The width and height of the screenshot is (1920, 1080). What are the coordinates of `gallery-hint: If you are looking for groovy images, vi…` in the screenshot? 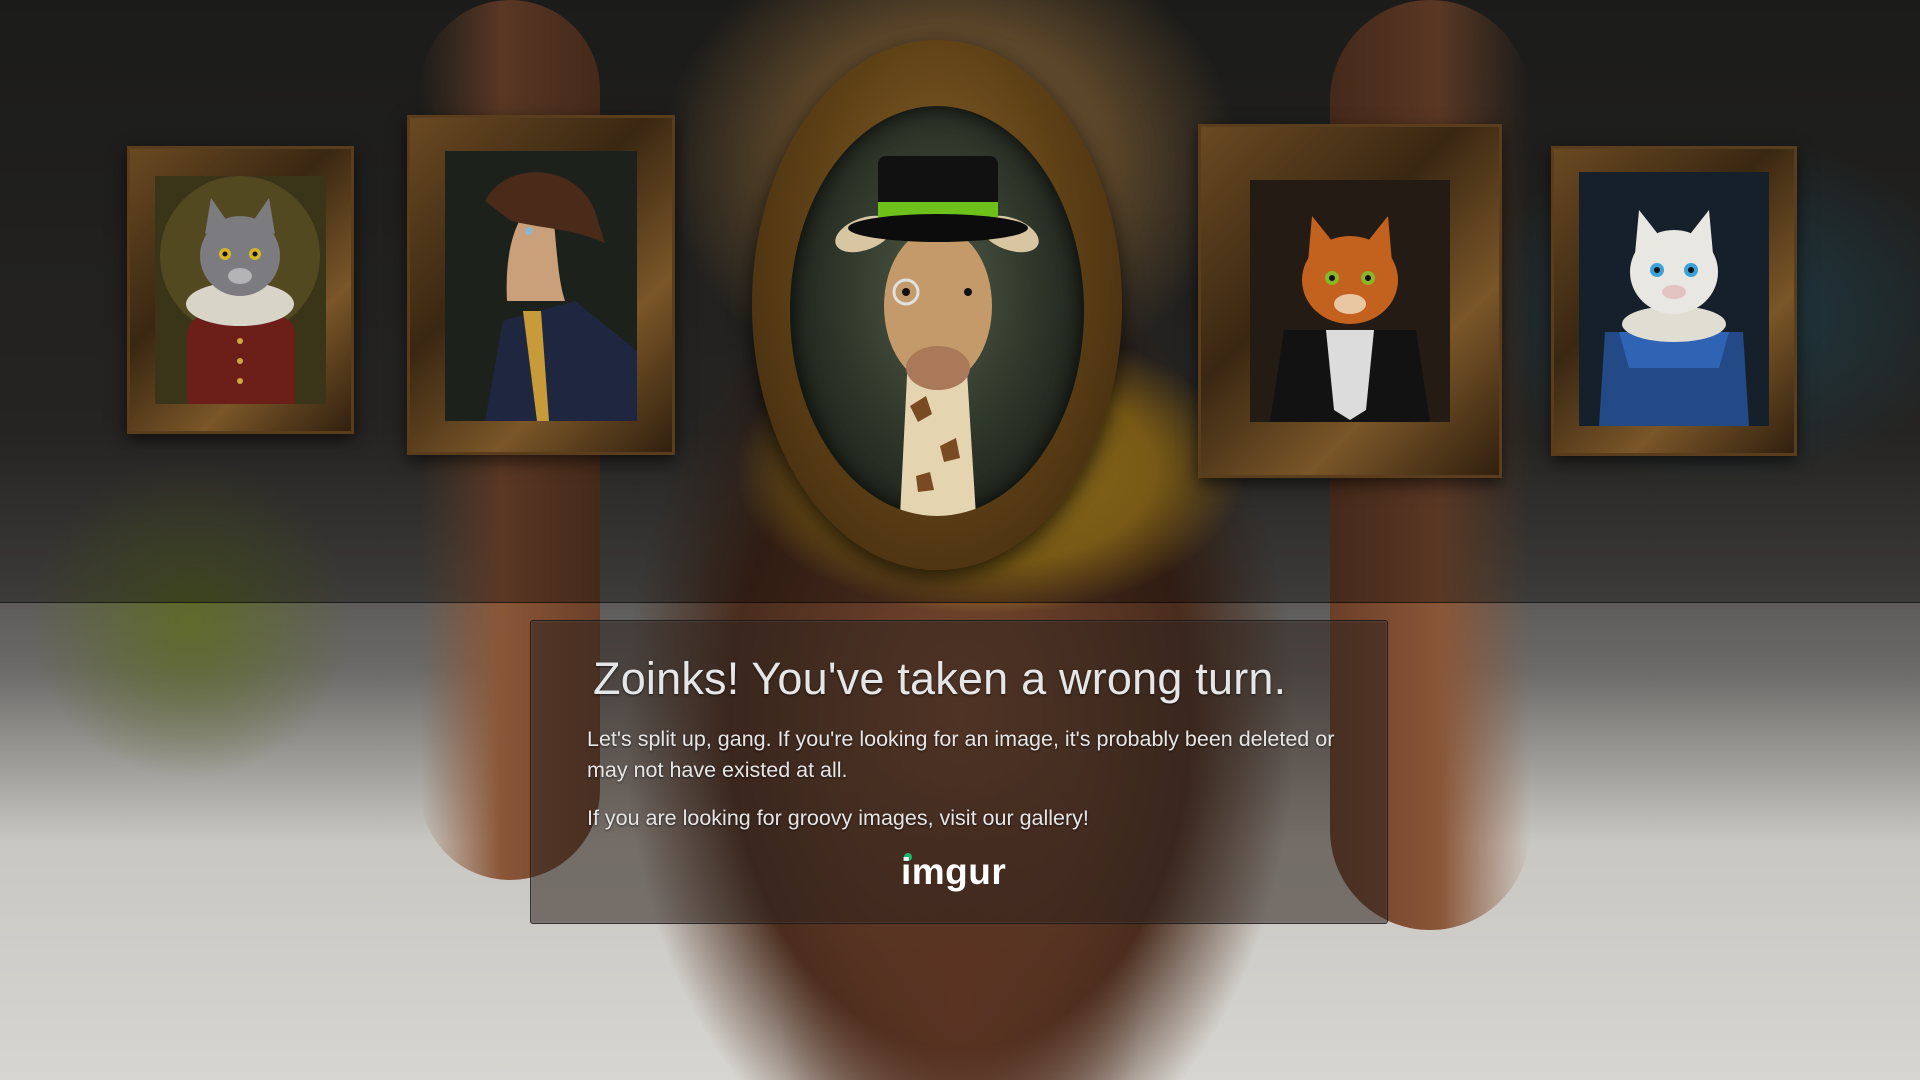 It's located at (838, 818).